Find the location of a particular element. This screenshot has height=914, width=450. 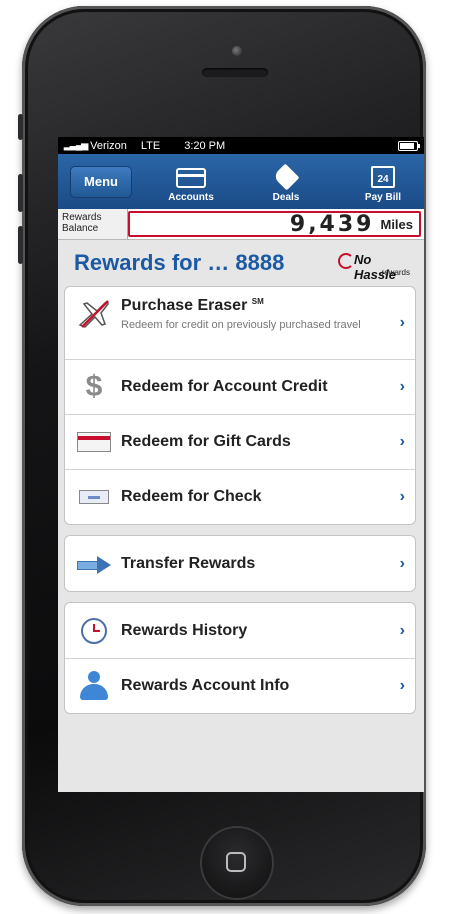

balance-display: 9,439 Miles is located at coordinates (274, 224).